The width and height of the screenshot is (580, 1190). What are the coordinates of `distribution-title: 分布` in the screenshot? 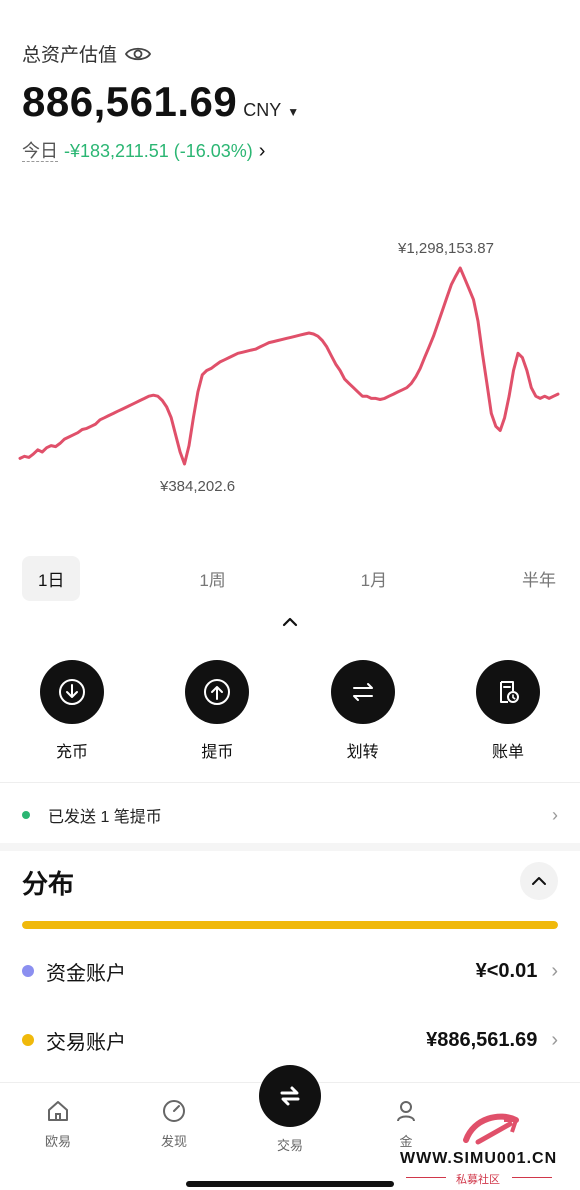 It's located at (48, 884).